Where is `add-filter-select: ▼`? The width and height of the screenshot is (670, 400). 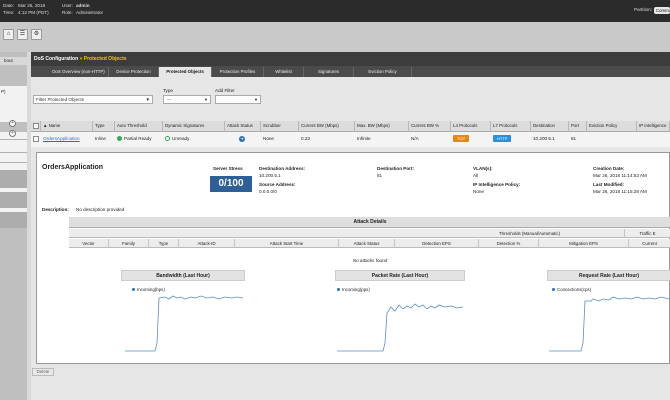
add-filter-select: ▼ is located at coordinates (238, 99).